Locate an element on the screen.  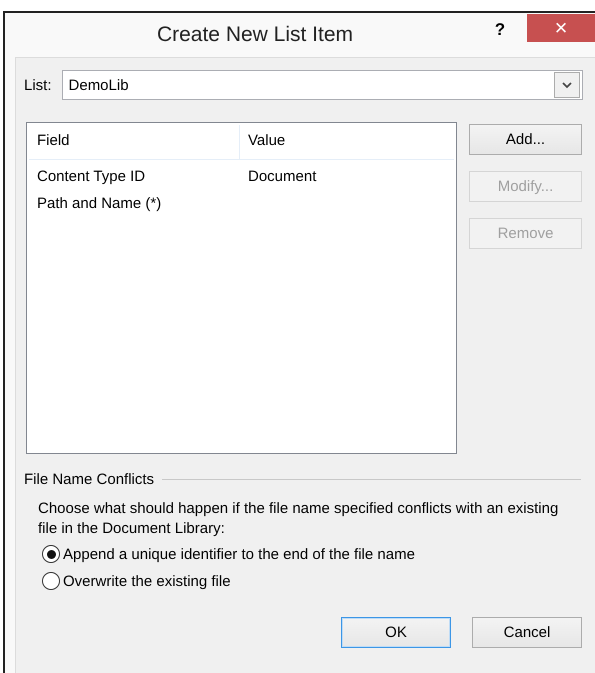
window-title: Create New List Item is located at coordinates (255, 35).